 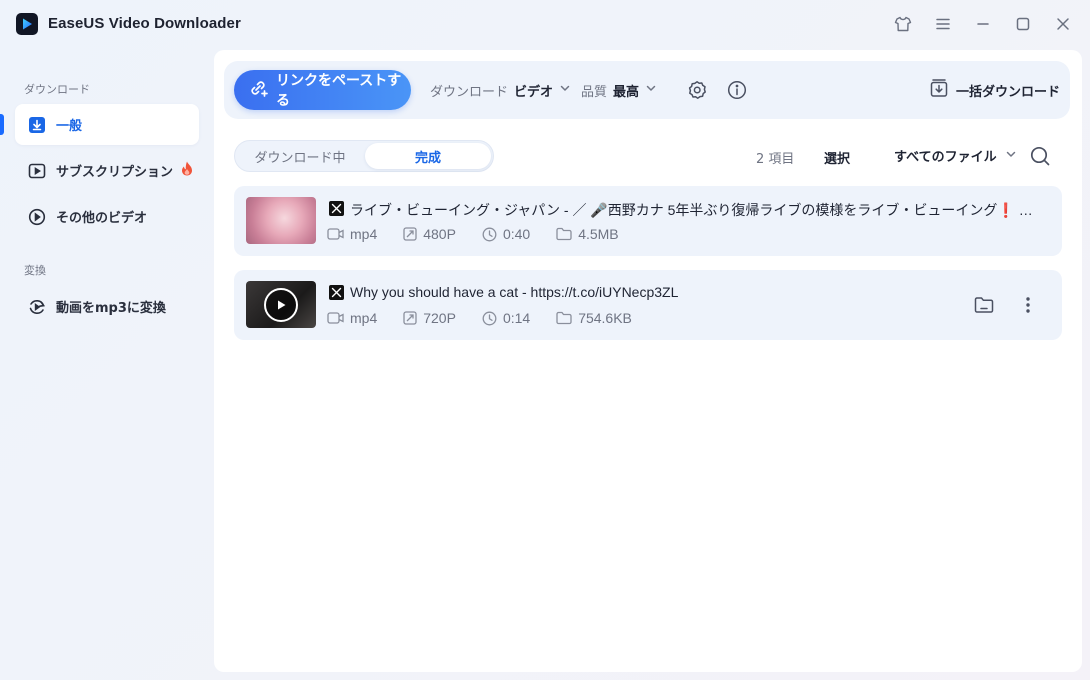 I want to click on sidebar-item-other-videos: その他のビデオ, so click(x=107, y=216).